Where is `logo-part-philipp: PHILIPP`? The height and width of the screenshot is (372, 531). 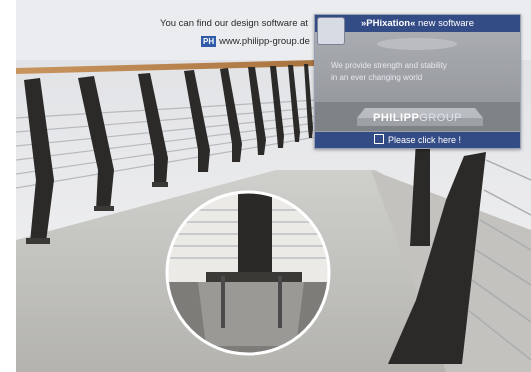
logo-part-philipp: PHILIPP is located at coordinates (396, 118).